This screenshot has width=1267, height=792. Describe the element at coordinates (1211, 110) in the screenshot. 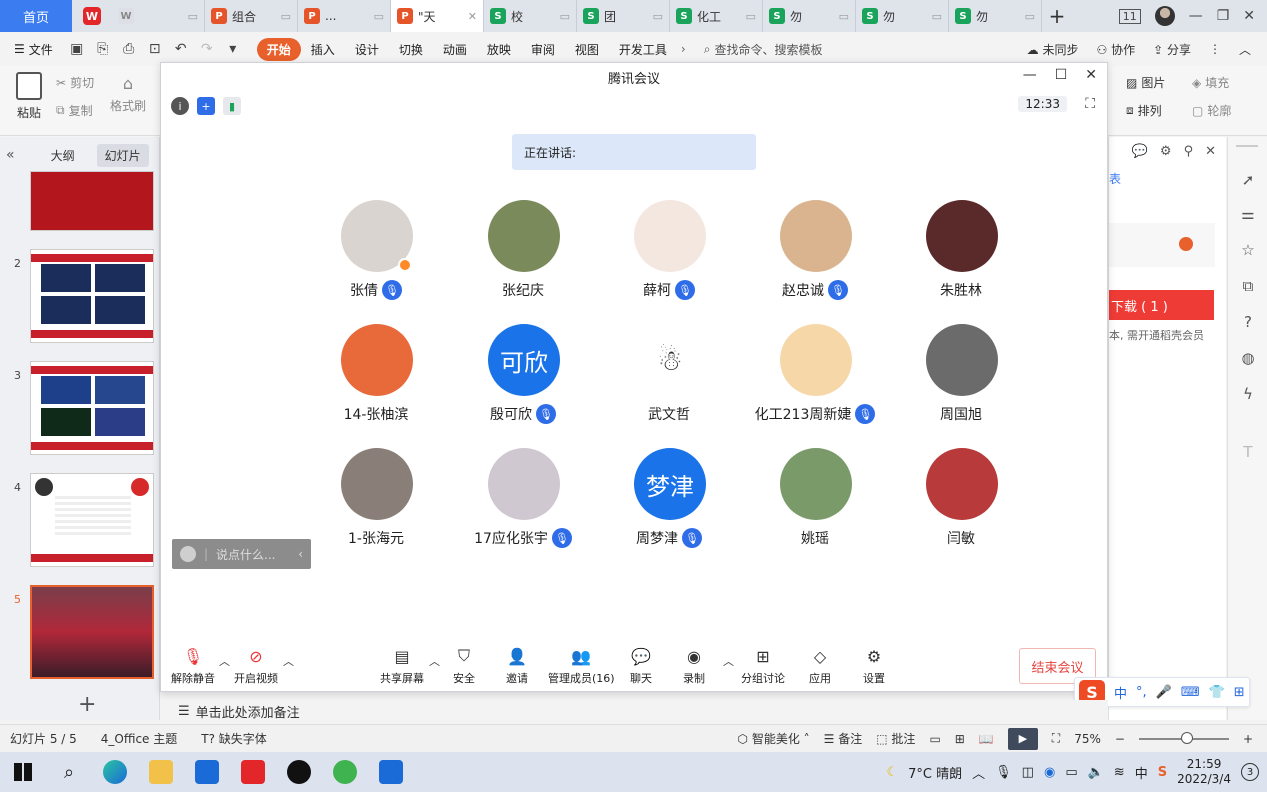

I see `outline-button: ▢ 轮廓` at that location.